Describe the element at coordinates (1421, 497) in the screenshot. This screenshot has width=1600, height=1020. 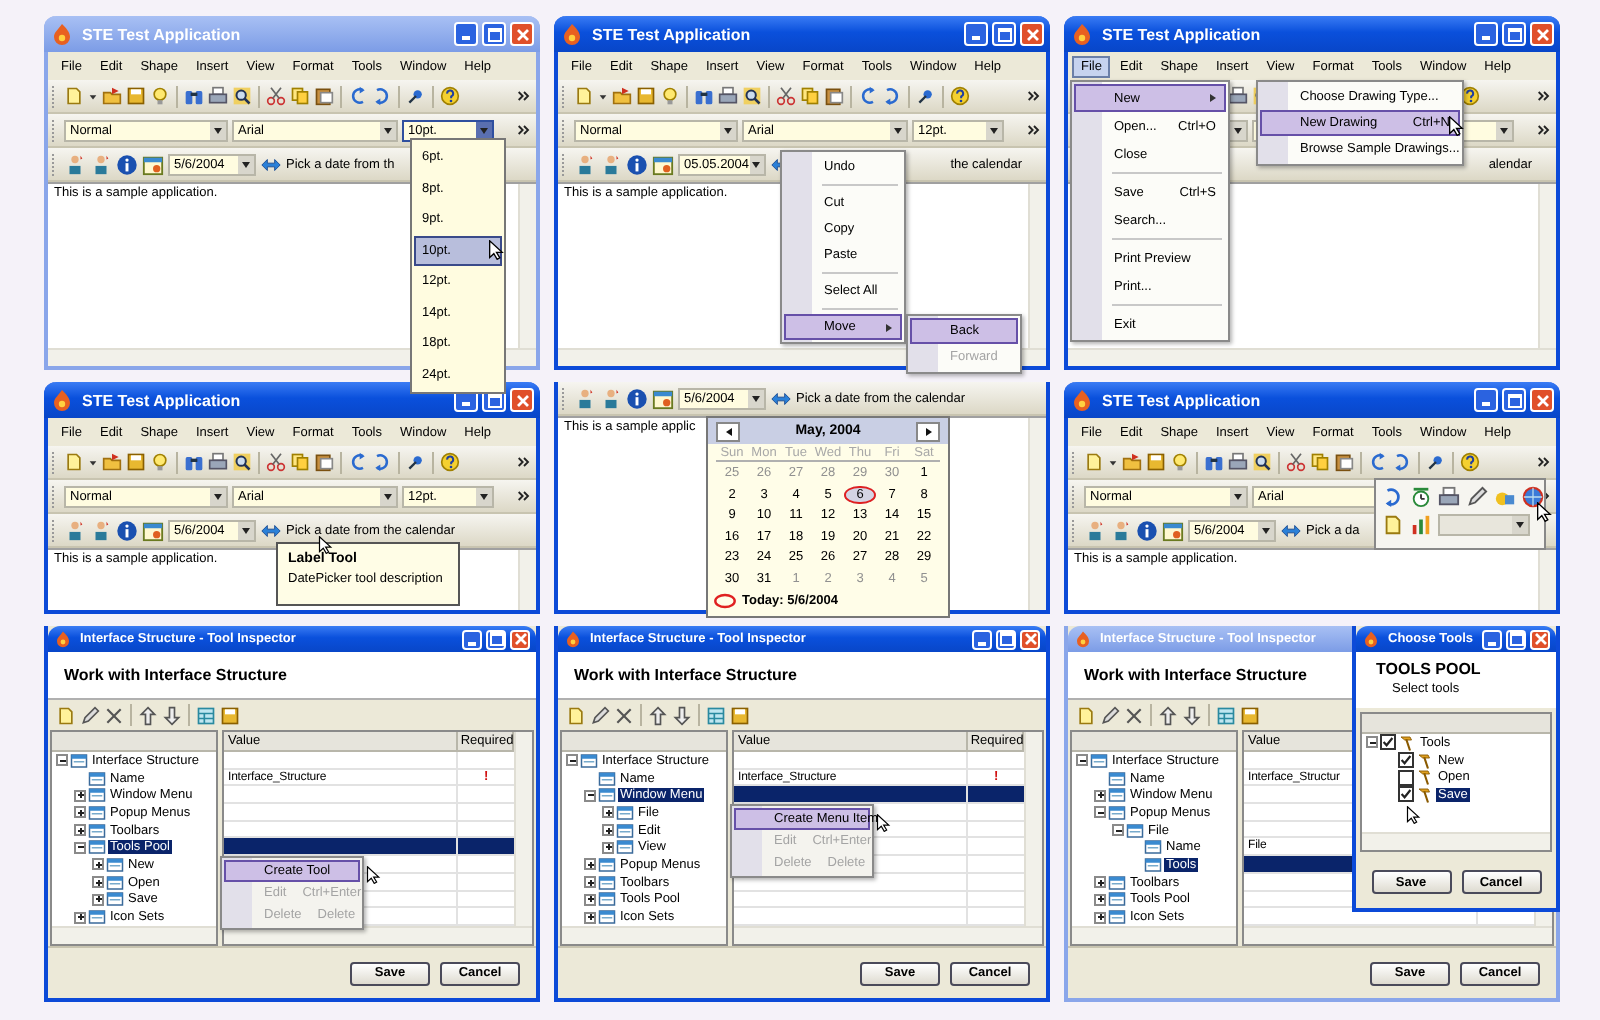
I see `clock-icon` at that location.